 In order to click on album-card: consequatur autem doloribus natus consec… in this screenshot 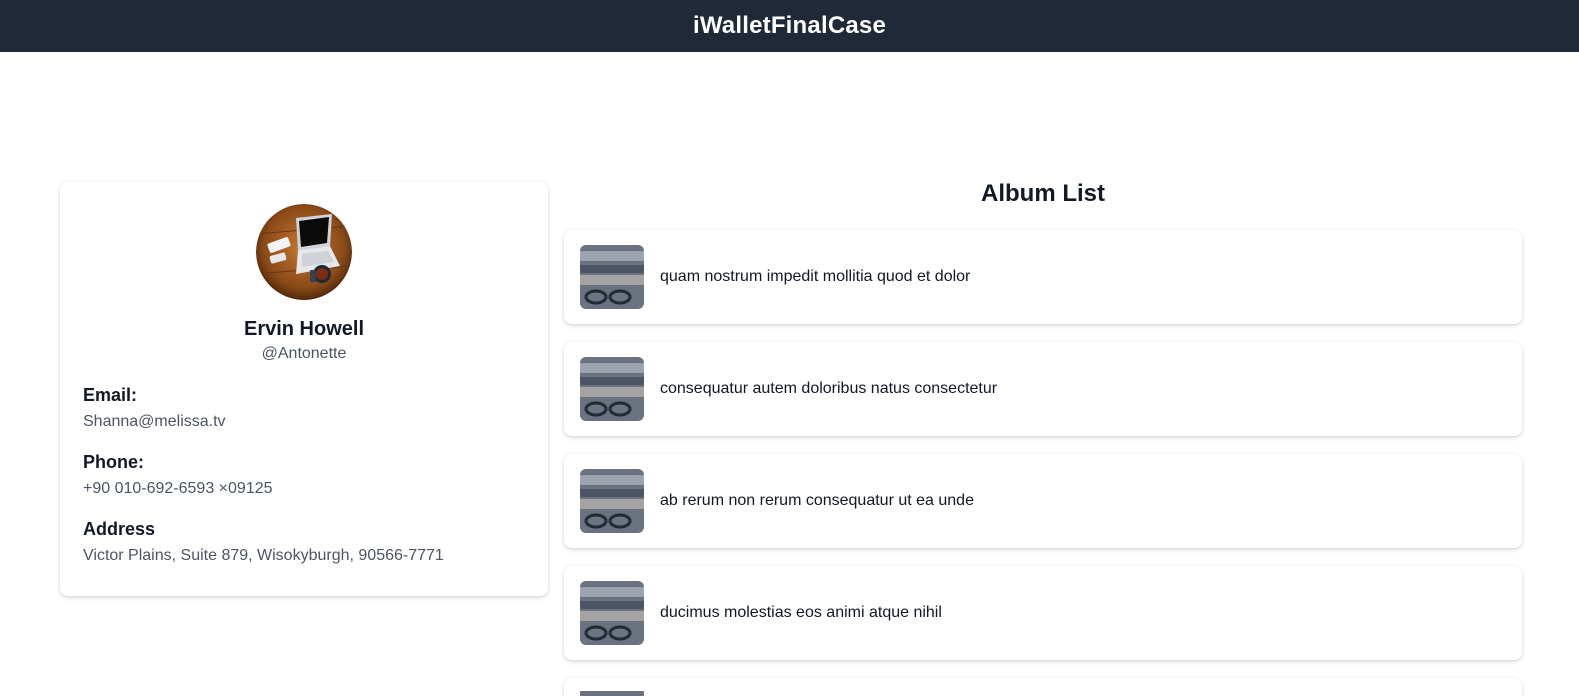, I will do `click(1043, 389)`.